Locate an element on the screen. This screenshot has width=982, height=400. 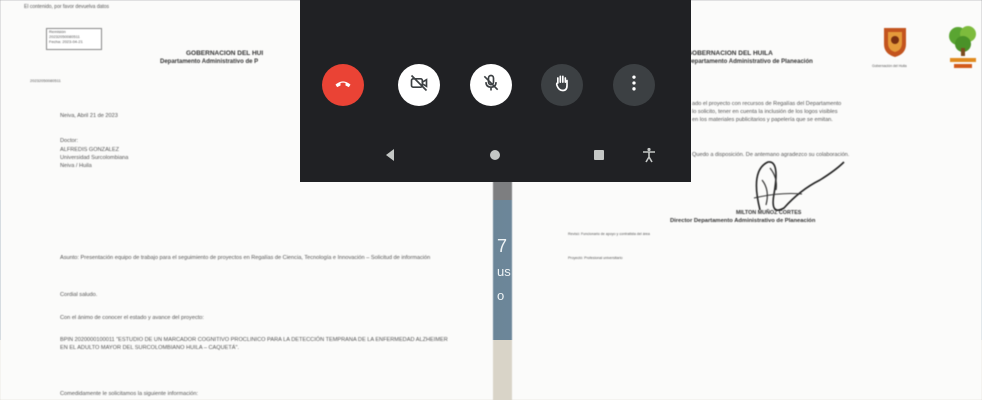
recipient-title: Doctor: is located at coordinates (69, 141).